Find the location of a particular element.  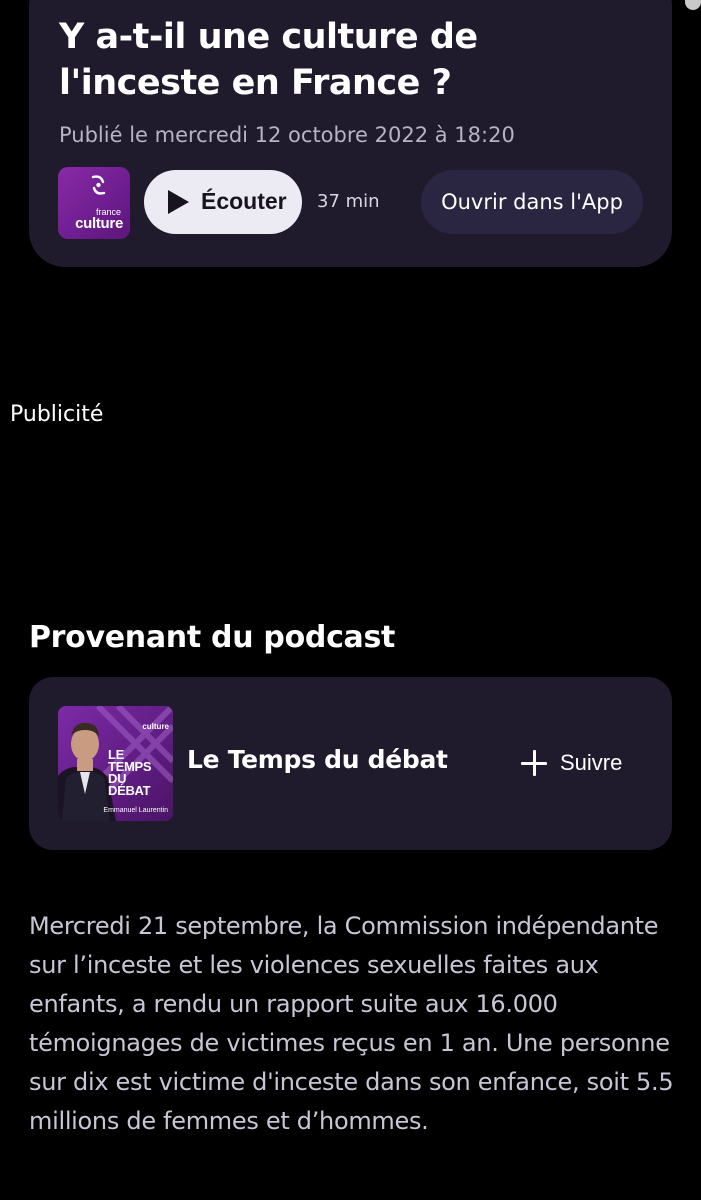

cover-title: LE TEMPS DU DÉBAT is located at coordinates (130, 773).